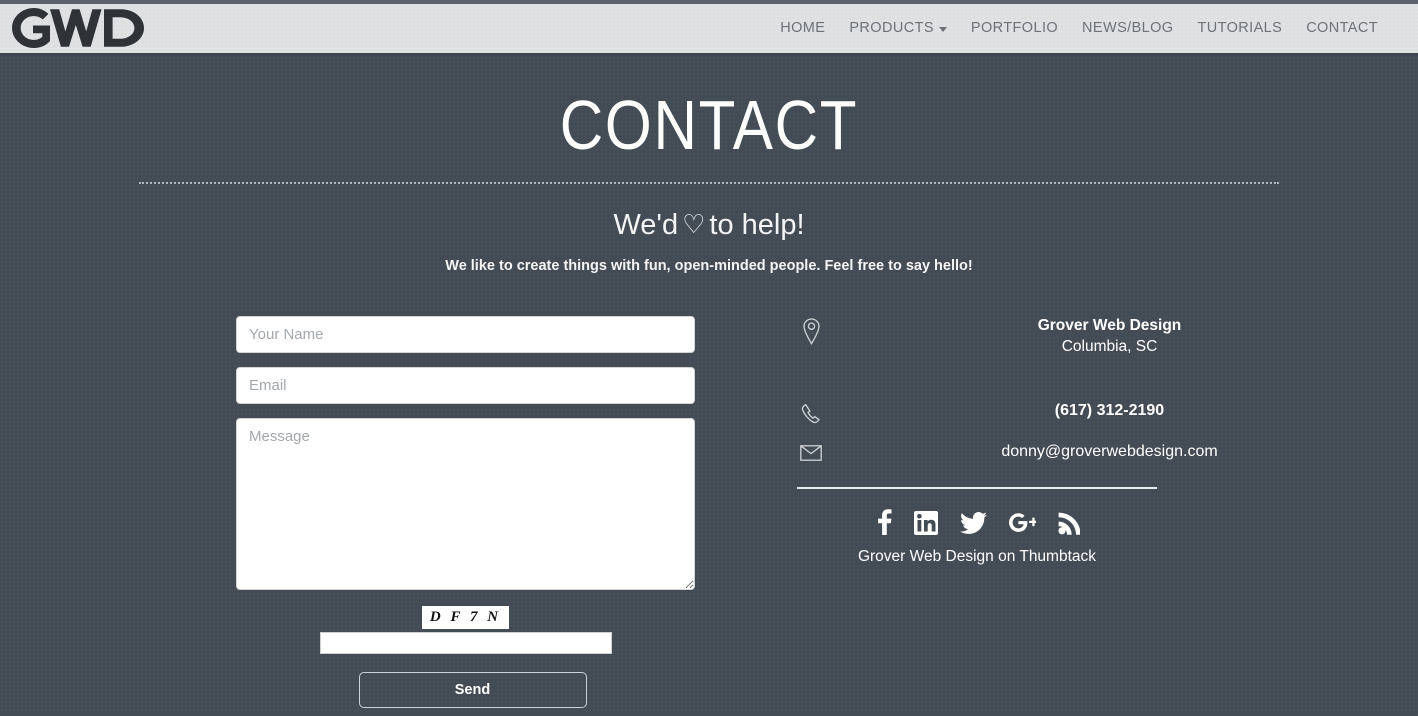 The image size is (1418, 716). Describe the element at coordinates (811, 413) in the screenshot. I see `phone-icon` at that location.